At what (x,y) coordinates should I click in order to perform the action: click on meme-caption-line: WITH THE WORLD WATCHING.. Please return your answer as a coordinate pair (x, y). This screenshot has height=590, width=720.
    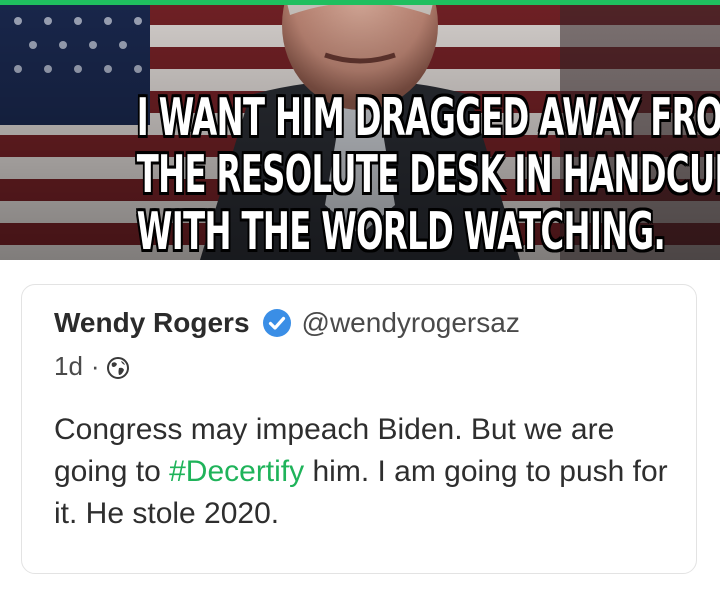
    Looking at the image, I should click on (401, 231).